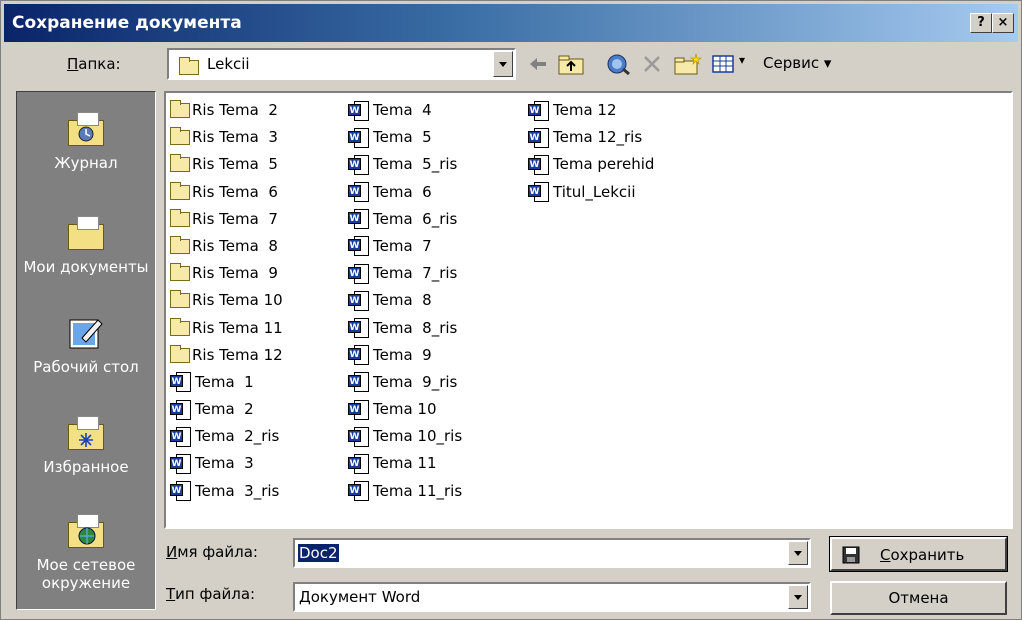 The width and height of the screenshot is (1022, 620). What do you see at coordinates (228, 64) in the screenshot?
I see `folder-current: Lekcii` at bounding box center [228, 64].